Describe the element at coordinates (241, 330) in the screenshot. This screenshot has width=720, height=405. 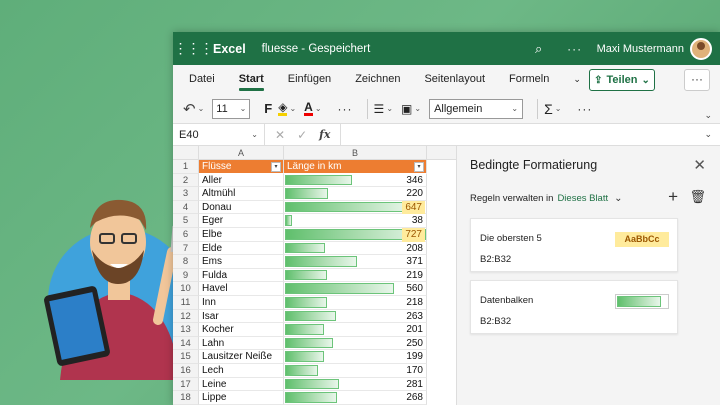
I see `cell-river-name: Kocher` at that location.